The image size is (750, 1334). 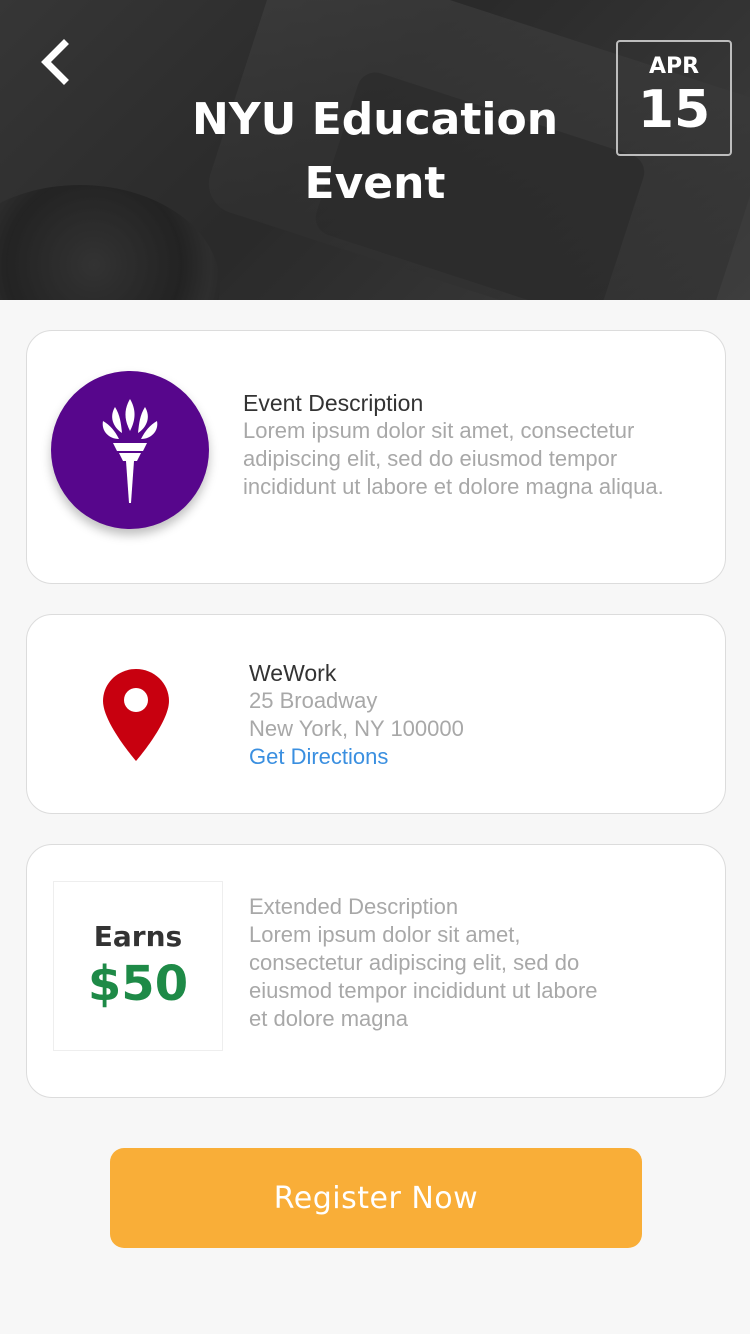 I want to click on chevron-left-icon, so click(x=55, y=62).